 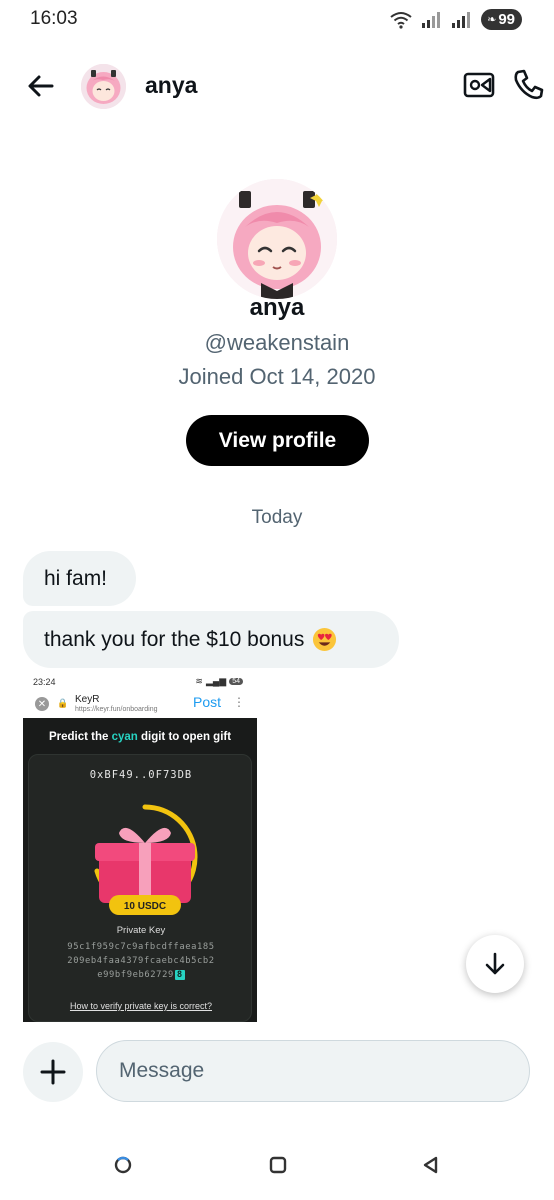 What do you see at coordinates (199, 681) in the screenshot?
I see `wifi-icon: ≋` at bounding box center [199, 681].